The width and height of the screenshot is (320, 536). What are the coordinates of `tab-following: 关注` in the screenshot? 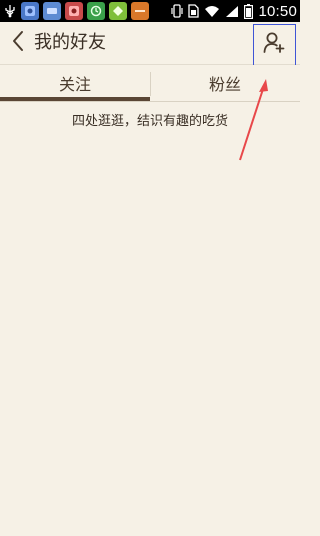 It's located at (75, 83).